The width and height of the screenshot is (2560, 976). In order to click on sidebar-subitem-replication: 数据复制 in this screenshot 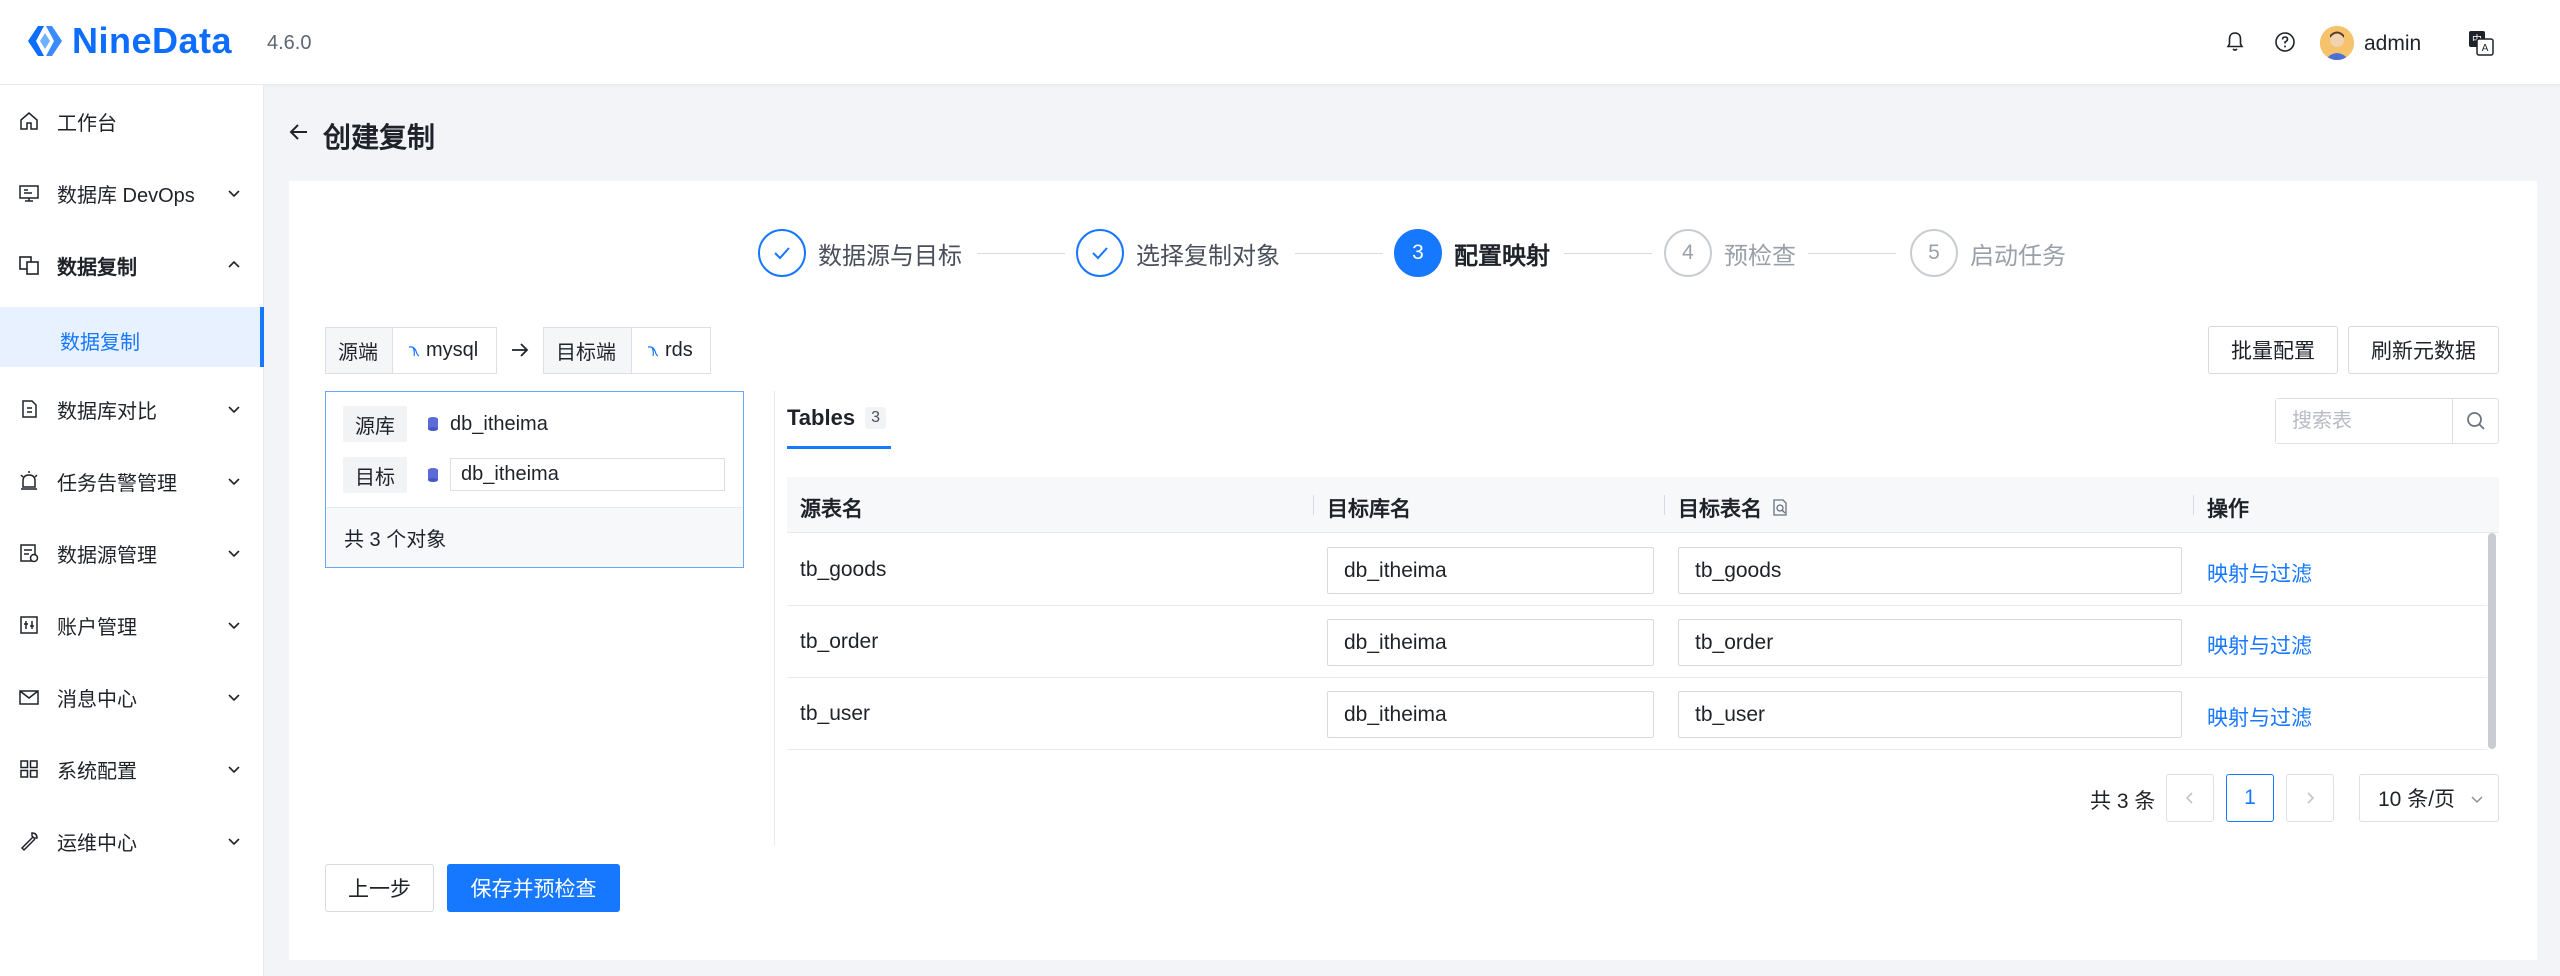, I will do `click(132, 337)`.